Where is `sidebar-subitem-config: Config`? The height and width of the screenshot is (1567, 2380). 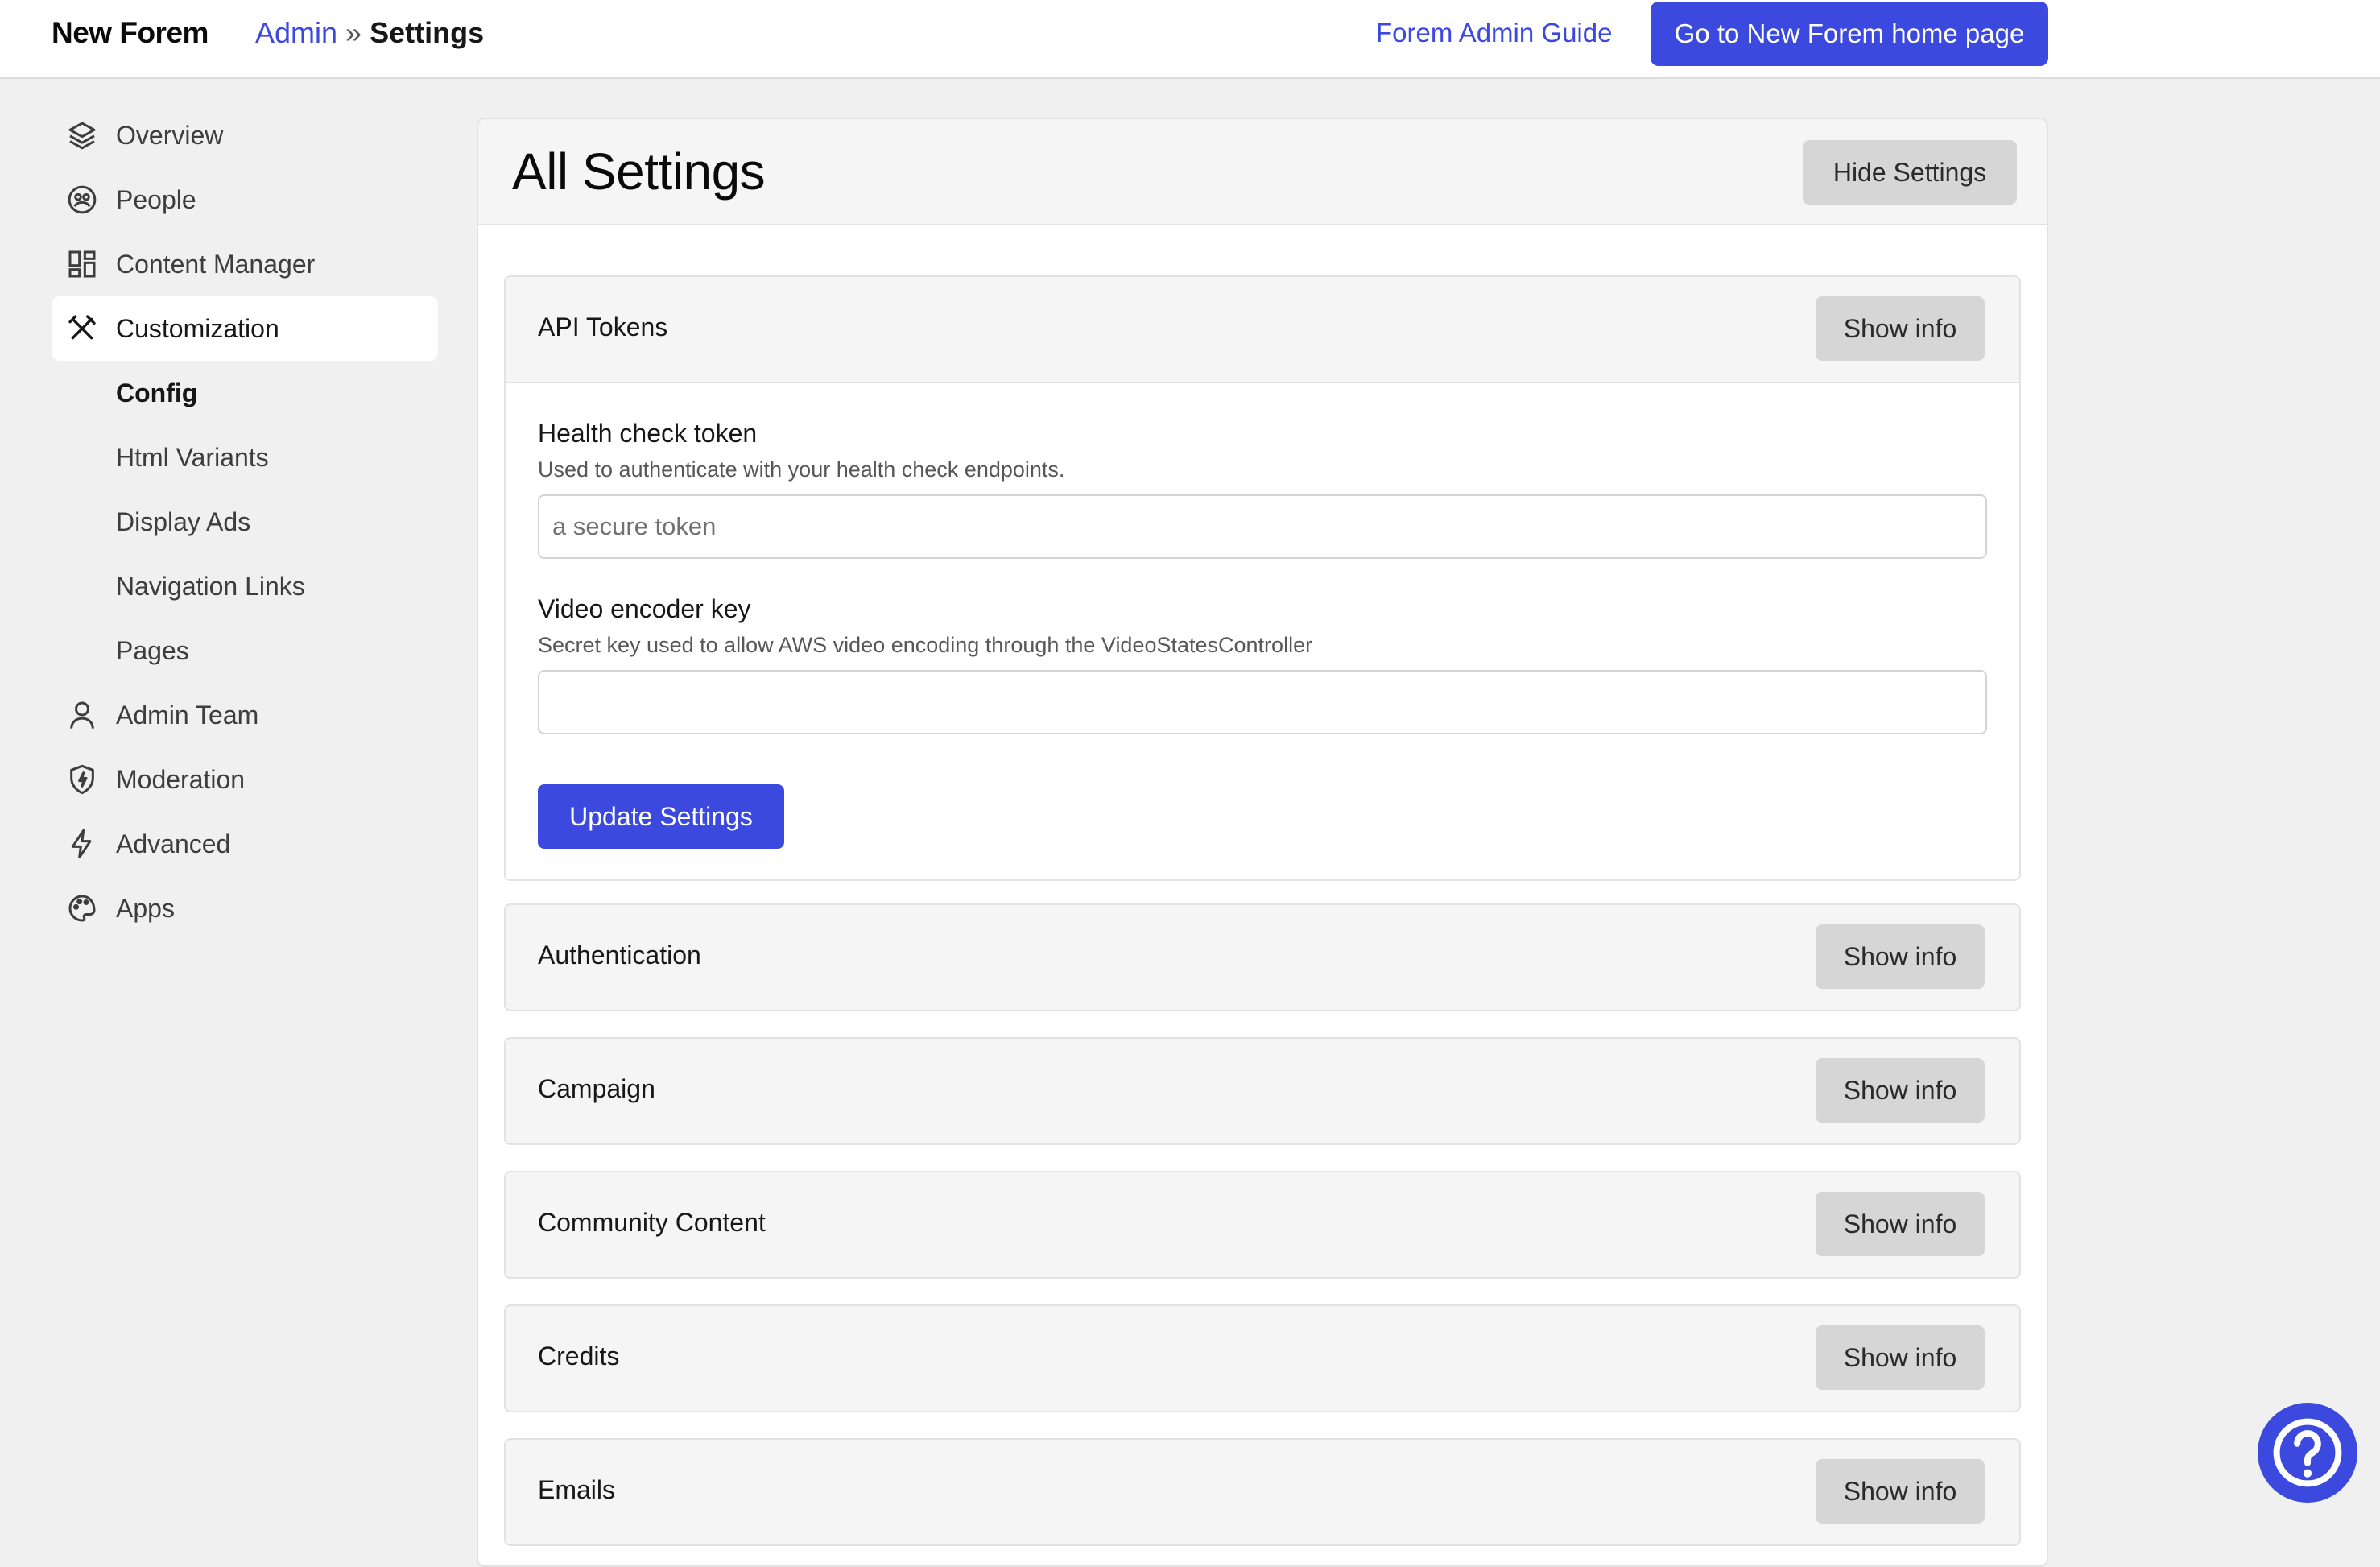
sidebar-subitem-config: Config is located at coordinates (245, 393).